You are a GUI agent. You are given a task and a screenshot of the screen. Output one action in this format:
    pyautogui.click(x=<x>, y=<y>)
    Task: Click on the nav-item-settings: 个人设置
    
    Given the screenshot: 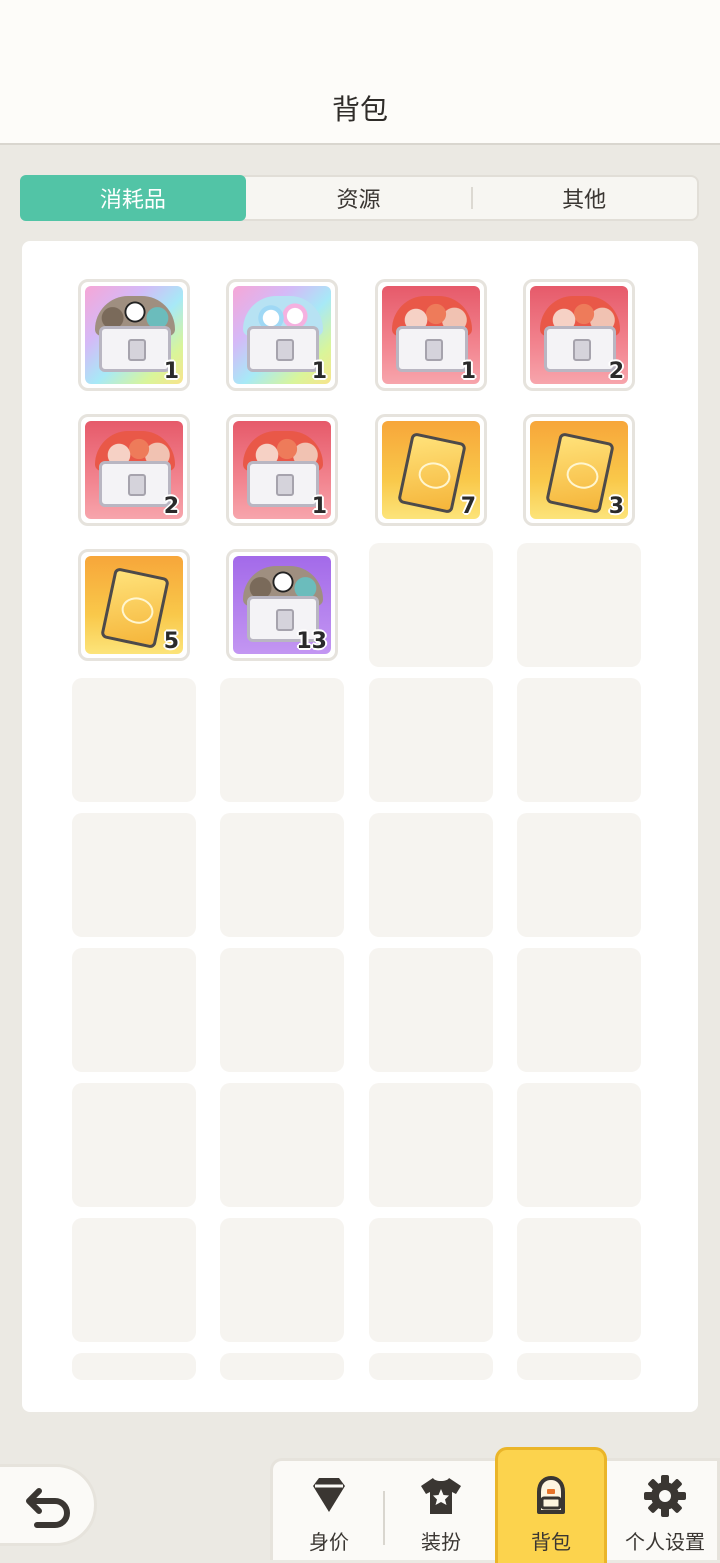 What is the action you would take?
    pyautogui.click(x=664, y=1512)
    